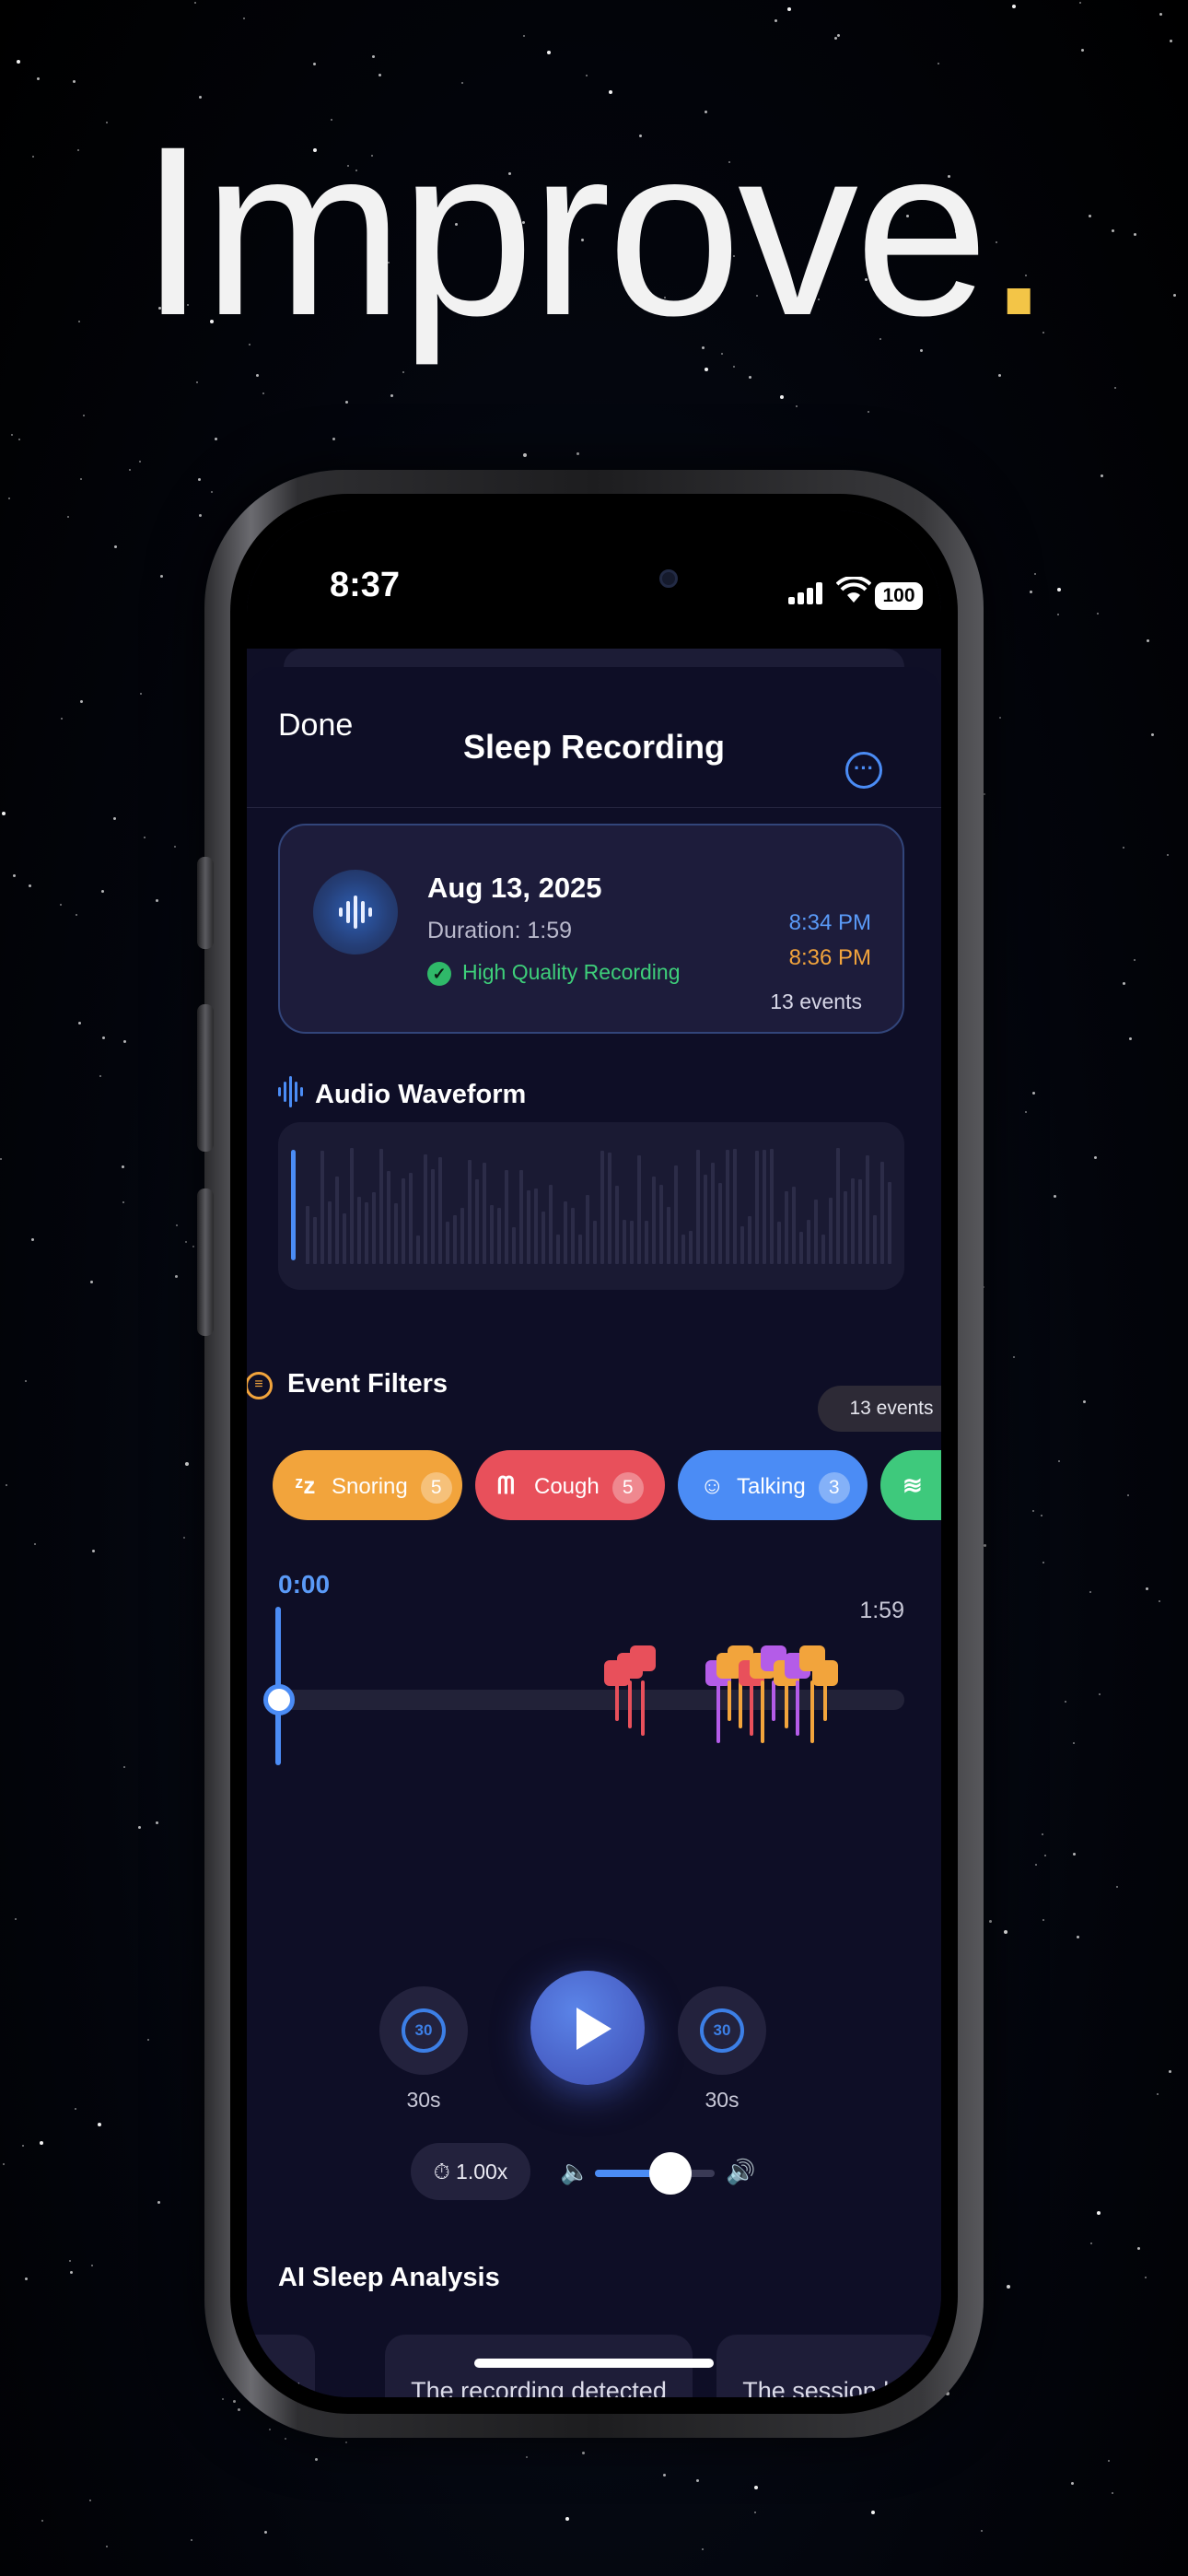  What do you see at coordinates (367, 1485) in the screenshot?
I see `filter-chip-snoring: ᶻz Snoring 5` at bounding box center [367, 1485].